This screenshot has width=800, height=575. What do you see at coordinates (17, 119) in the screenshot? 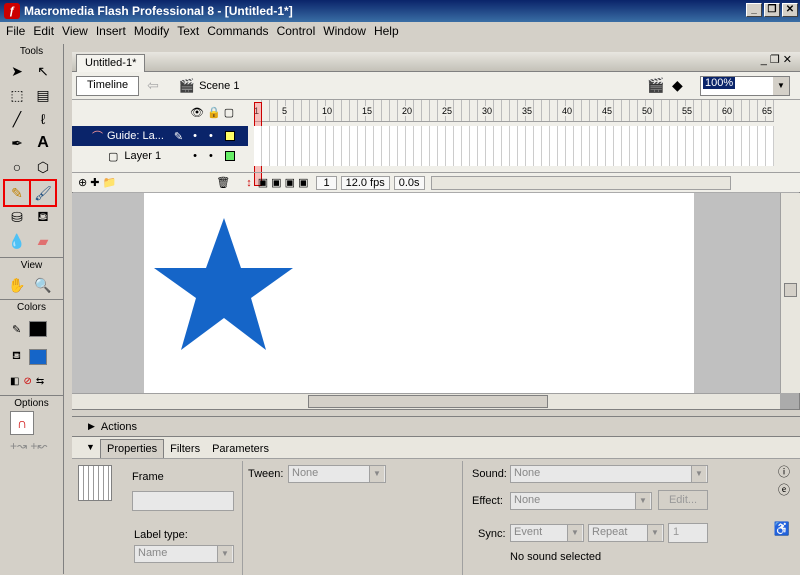
I see `line-tool-icon: ╱` at bounding box center [17, 119].